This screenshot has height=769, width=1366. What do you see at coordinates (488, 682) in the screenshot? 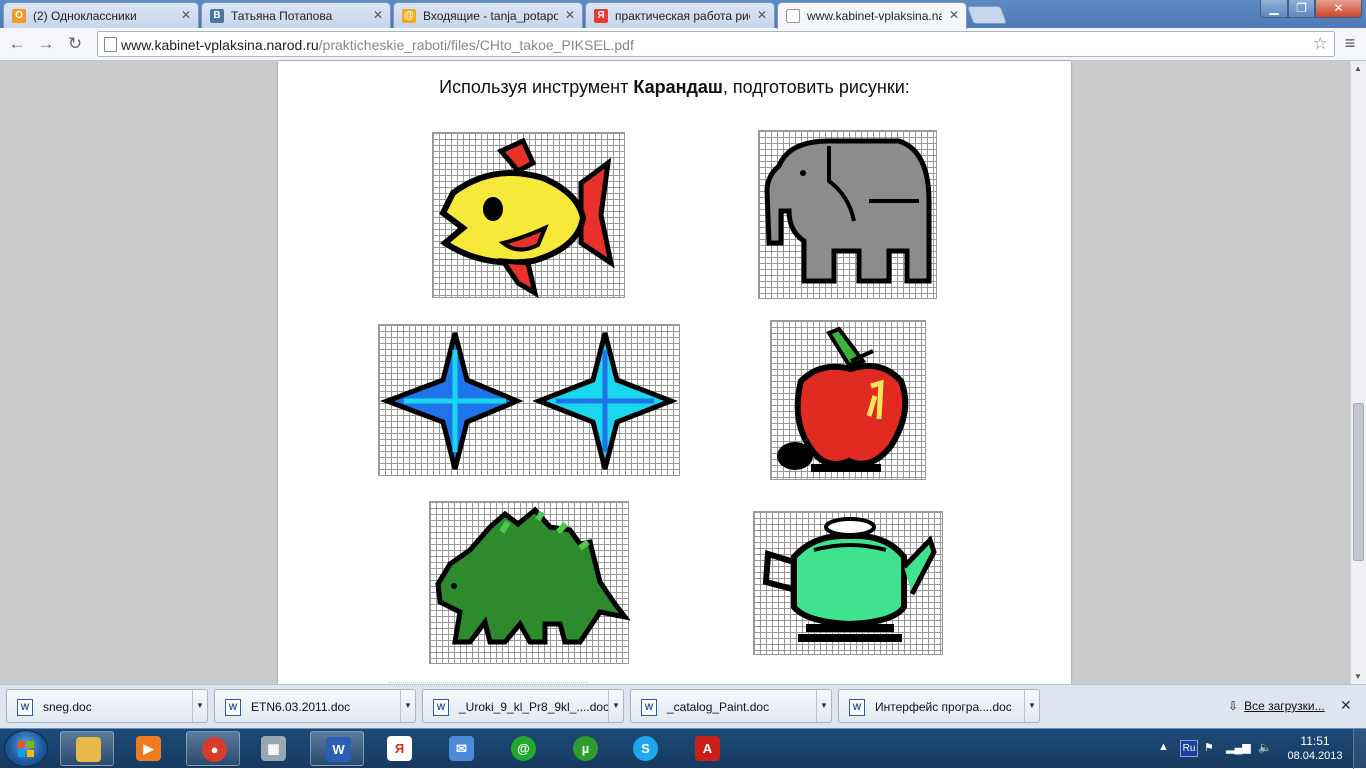
I see `page-bottom-rule` at bounding box center [488, 682].